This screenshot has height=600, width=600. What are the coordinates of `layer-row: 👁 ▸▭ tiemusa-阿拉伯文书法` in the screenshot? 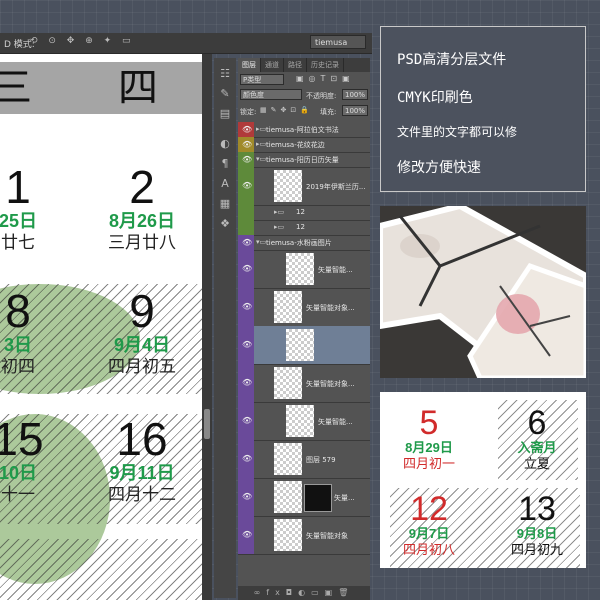 It's located at (304, 130).